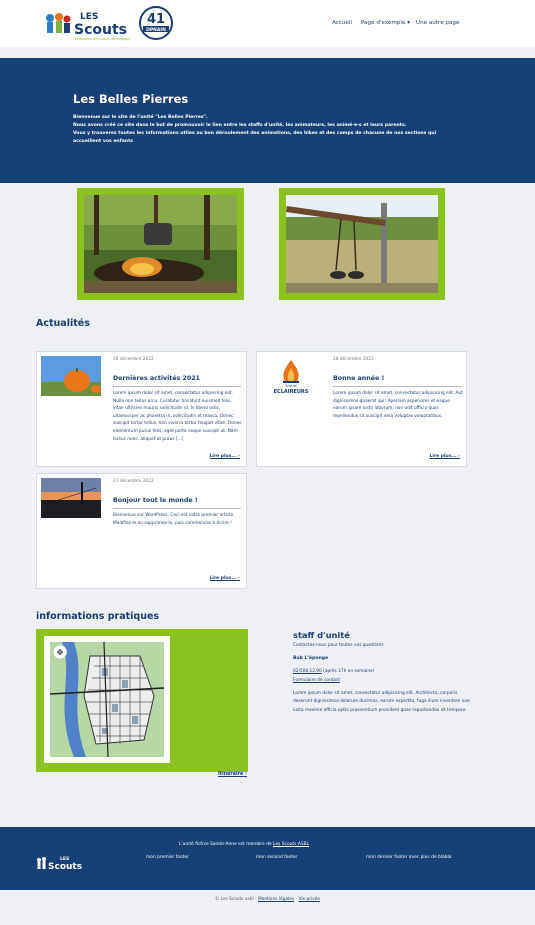  What do you see at coordinates (232, 774) in the screenshot?
I see `itinerary-link: Itinéraire ›` at bounding box center [232, 774].